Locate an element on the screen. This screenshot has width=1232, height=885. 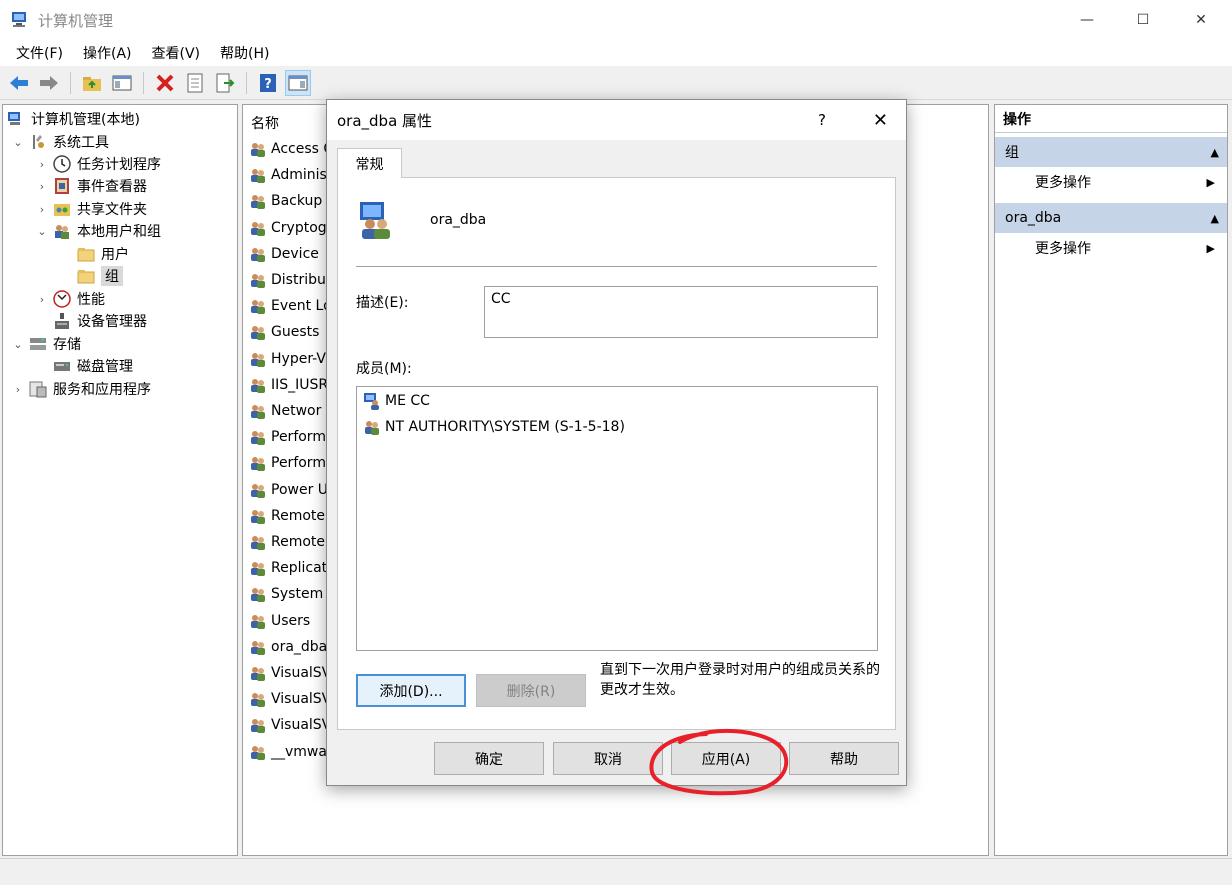
cancel-button: 取消 is located at coordinates (608, 758).